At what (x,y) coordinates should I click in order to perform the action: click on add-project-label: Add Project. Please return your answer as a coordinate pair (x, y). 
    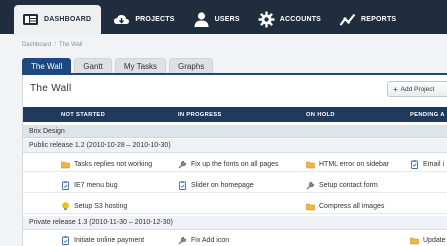
    Looking at the image, I should click on (417, 89).